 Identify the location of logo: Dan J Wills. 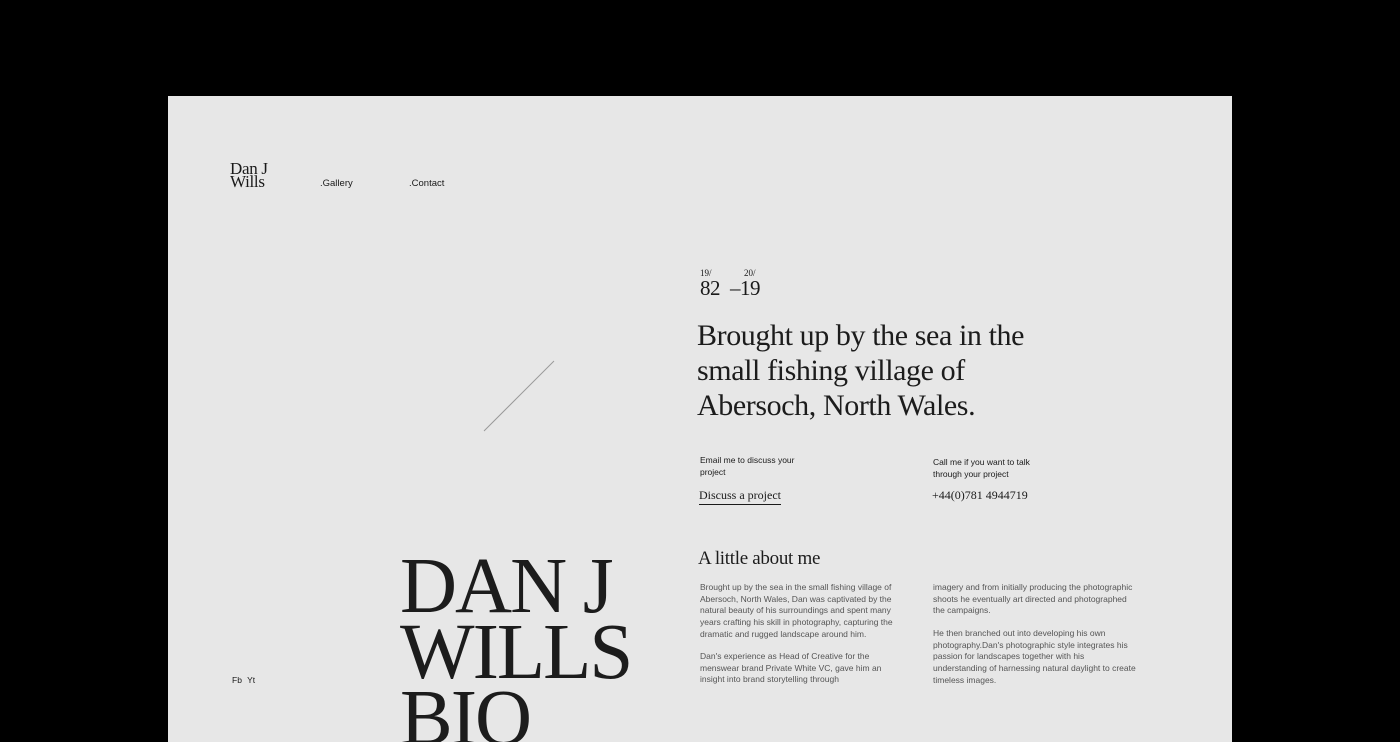
(249, 175).